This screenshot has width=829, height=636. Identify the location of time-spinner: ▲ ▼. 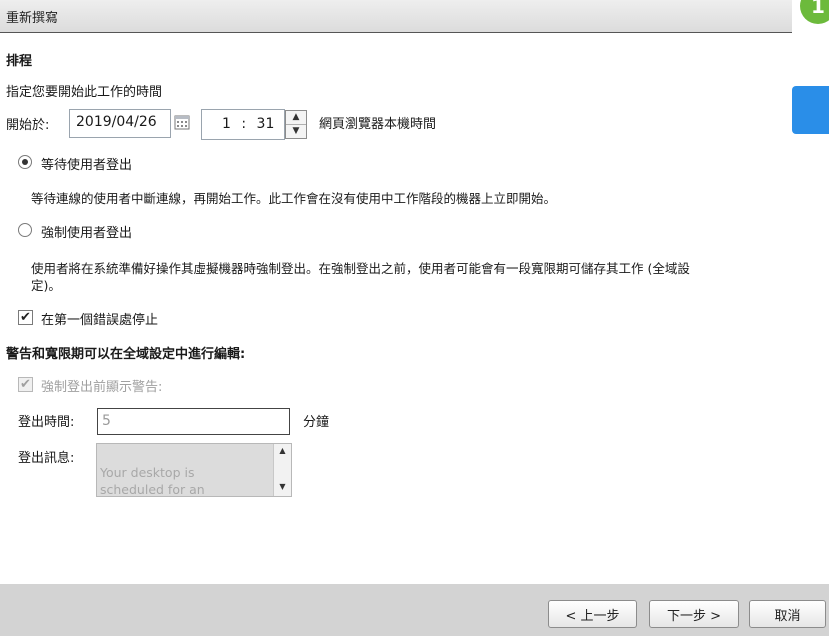
(296, 124).